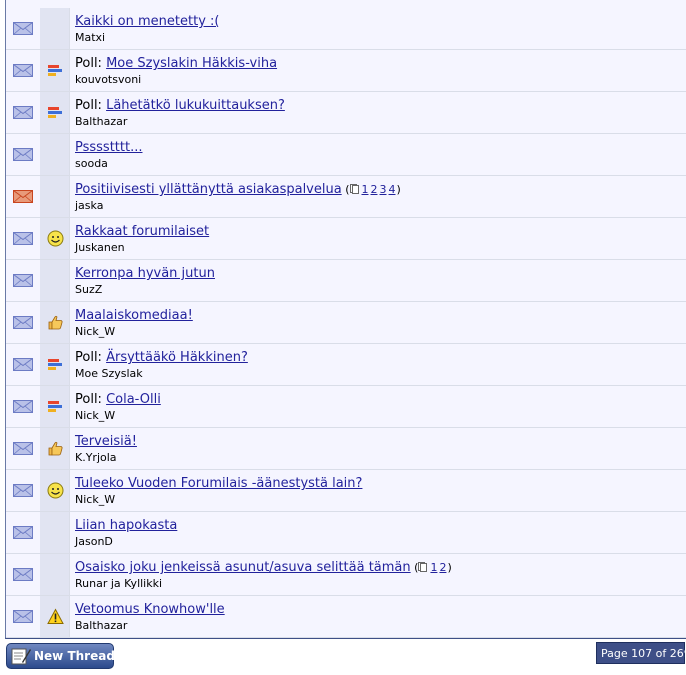 This screenshot has height=675, width=686. I want to click on new-thread-button: New Thread, so click(60, 656).